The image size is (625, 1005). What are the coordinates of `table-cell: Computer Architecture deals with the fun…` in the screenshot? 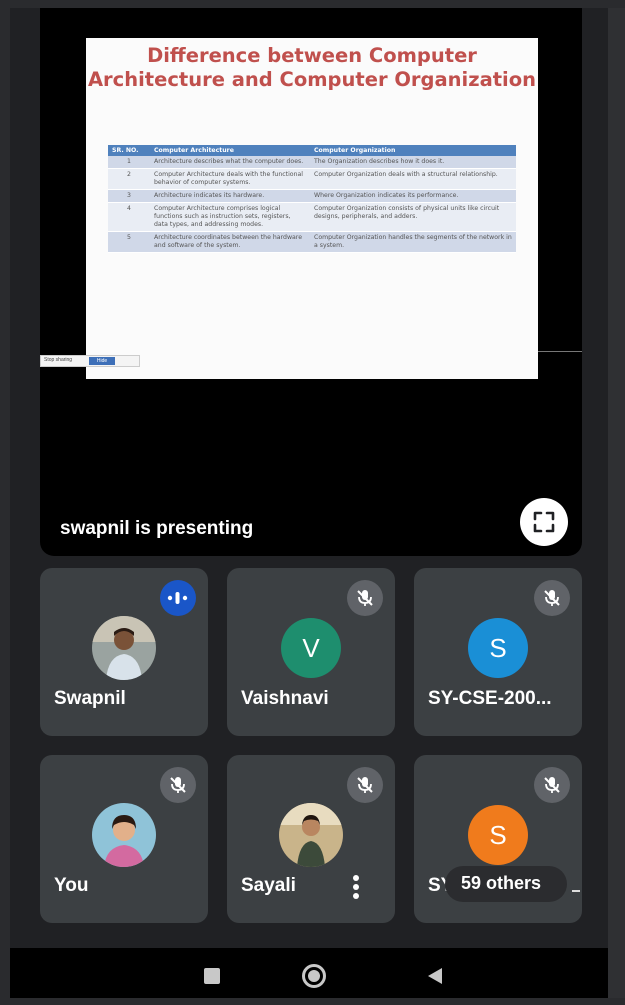 It's located at (230, 179).